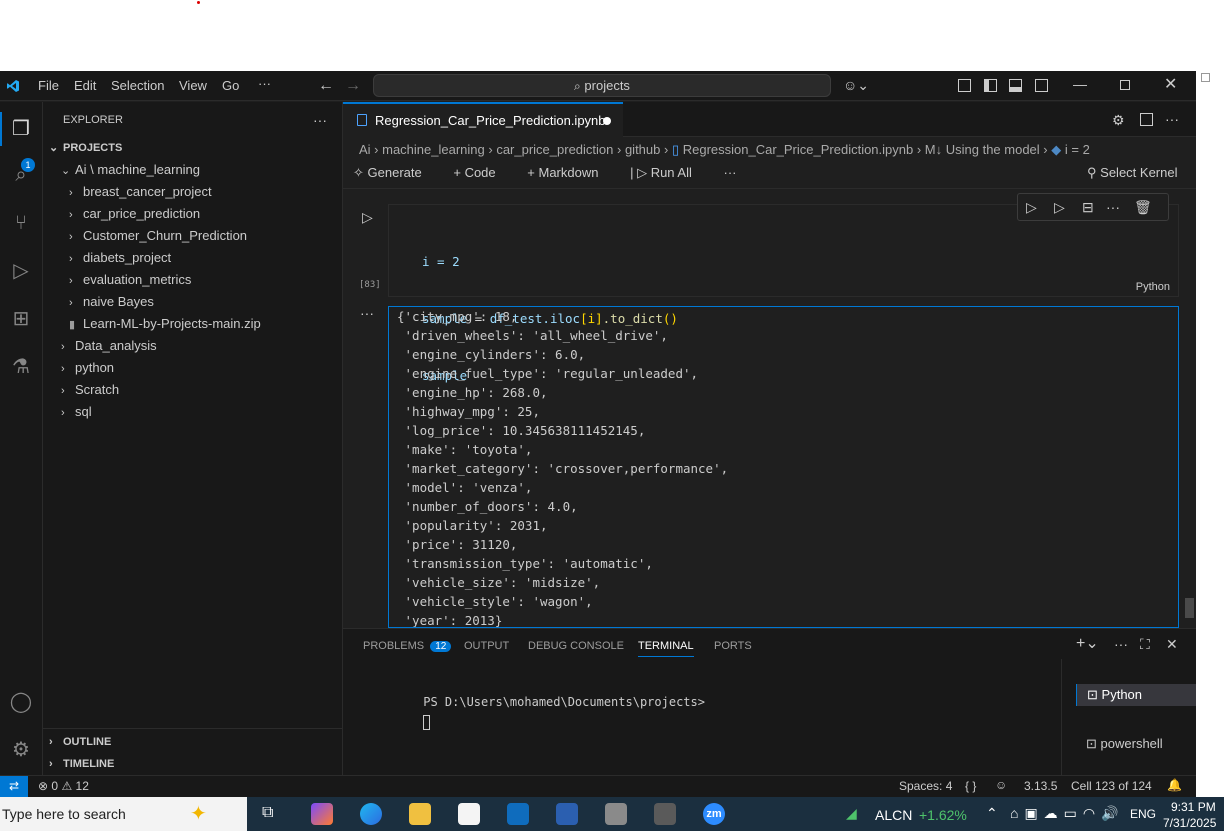 This screenshot has width=1224, height=831. Describe the element at coordinates (1113, 207) in the screenshot. I see `cell-more-icon: ···` at that location.